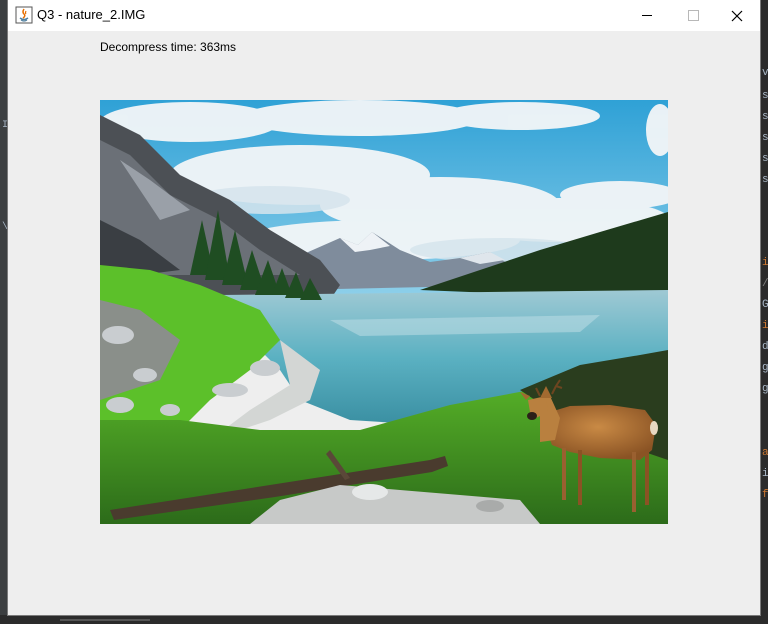  I want to click on java-icon, so click(24, 15).